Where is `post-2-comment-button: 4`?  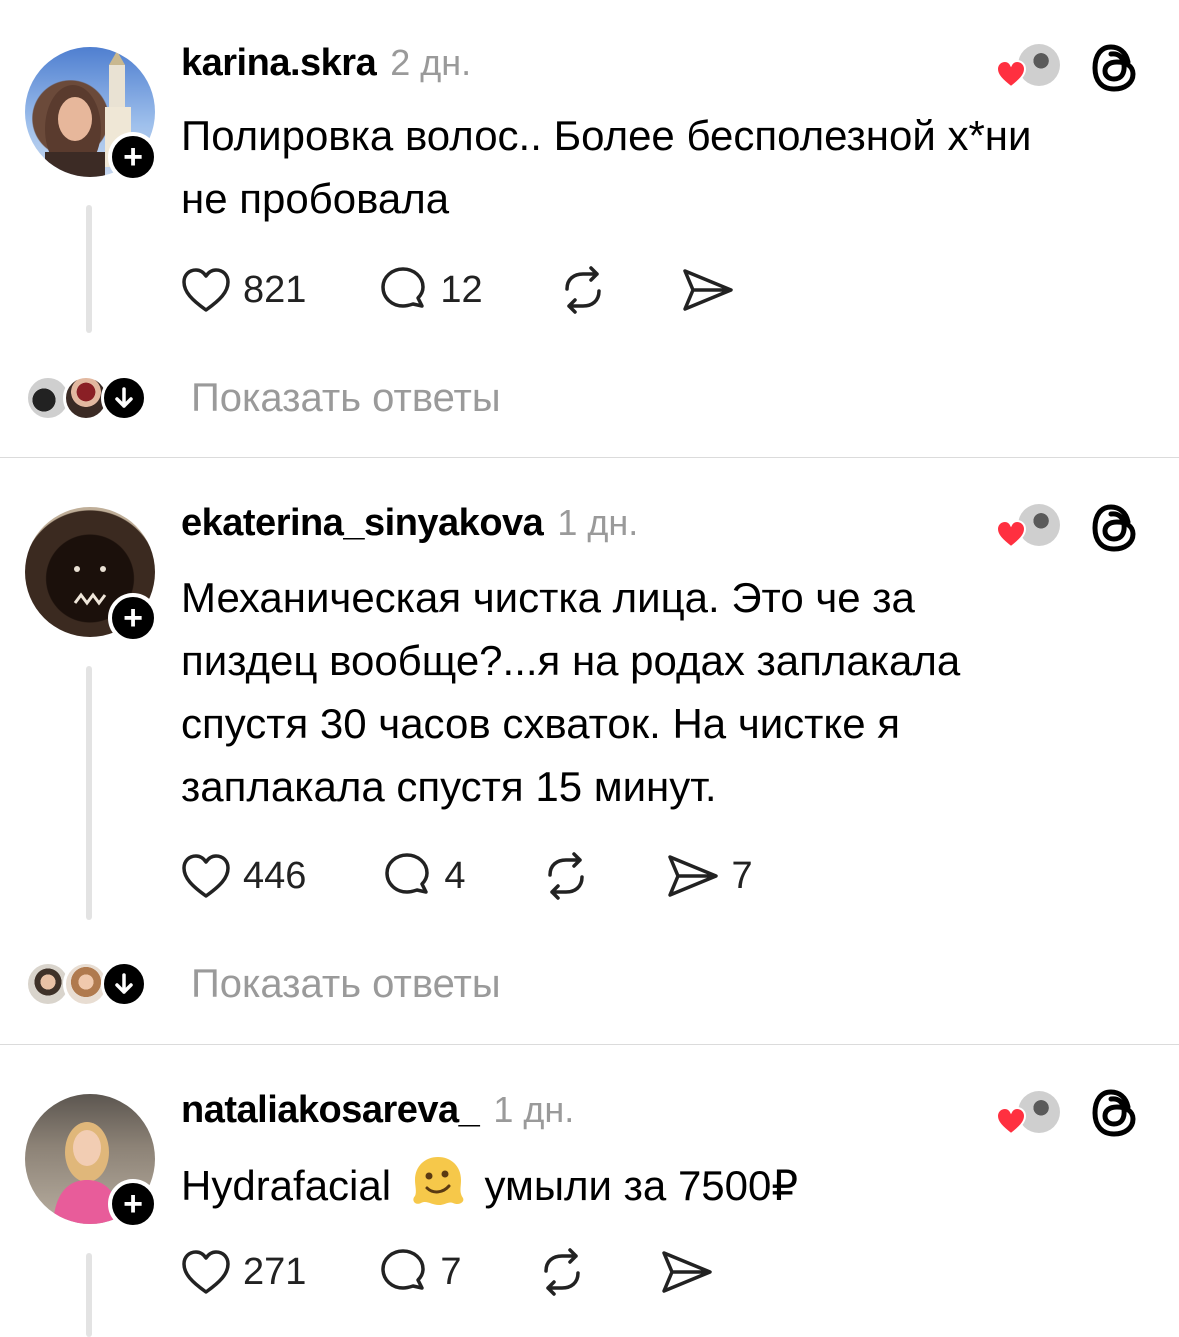
post-2-comment-button: 4 is located at coordinates (424, 876).